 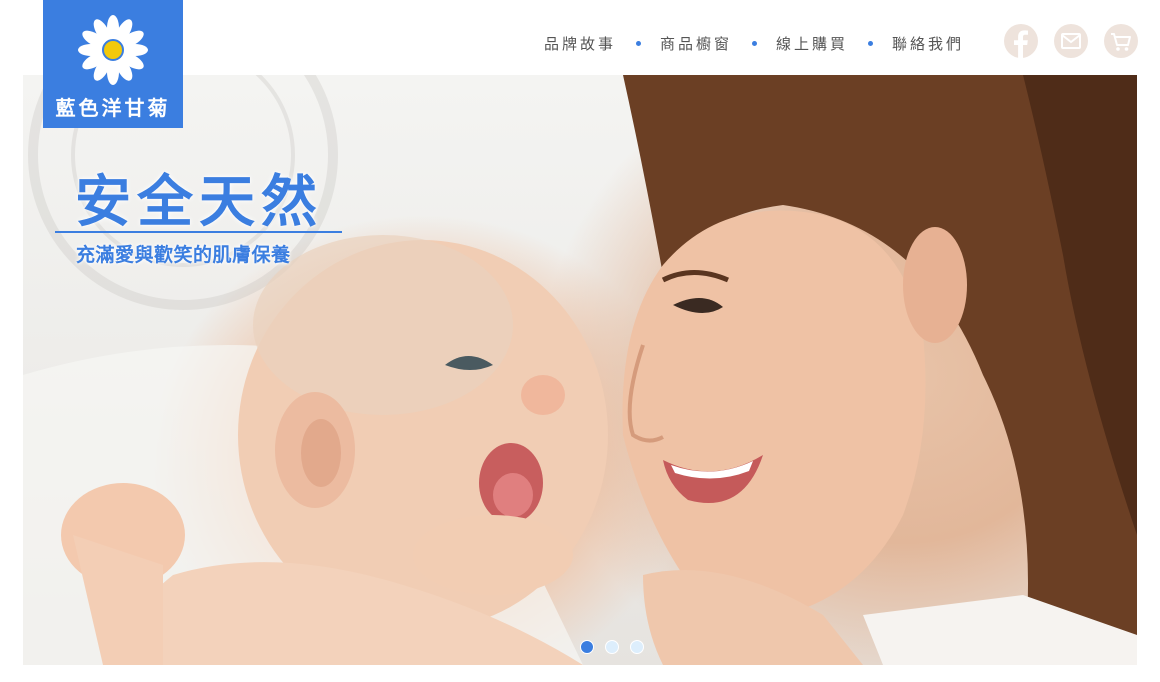 I want to click on brand-logo: 藍色洋甘菊, so click(x=113, y=64).